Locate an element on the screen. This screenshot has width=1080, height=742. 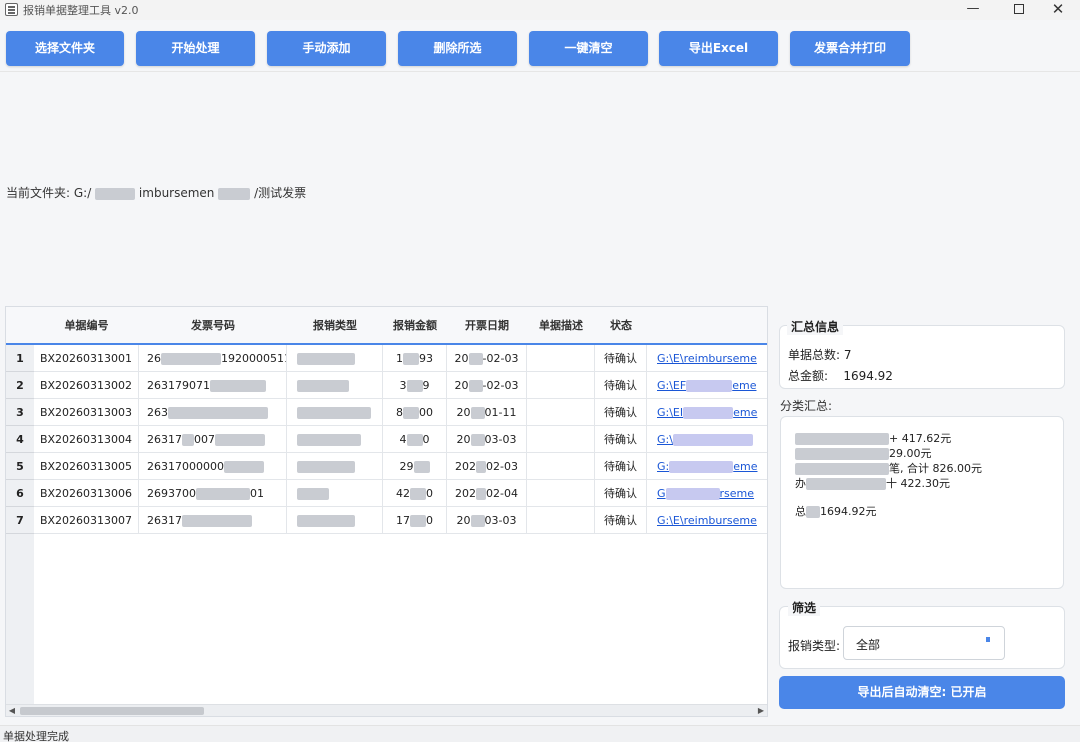
expense-type-select: 全部 is located at coordinates (924, 643).